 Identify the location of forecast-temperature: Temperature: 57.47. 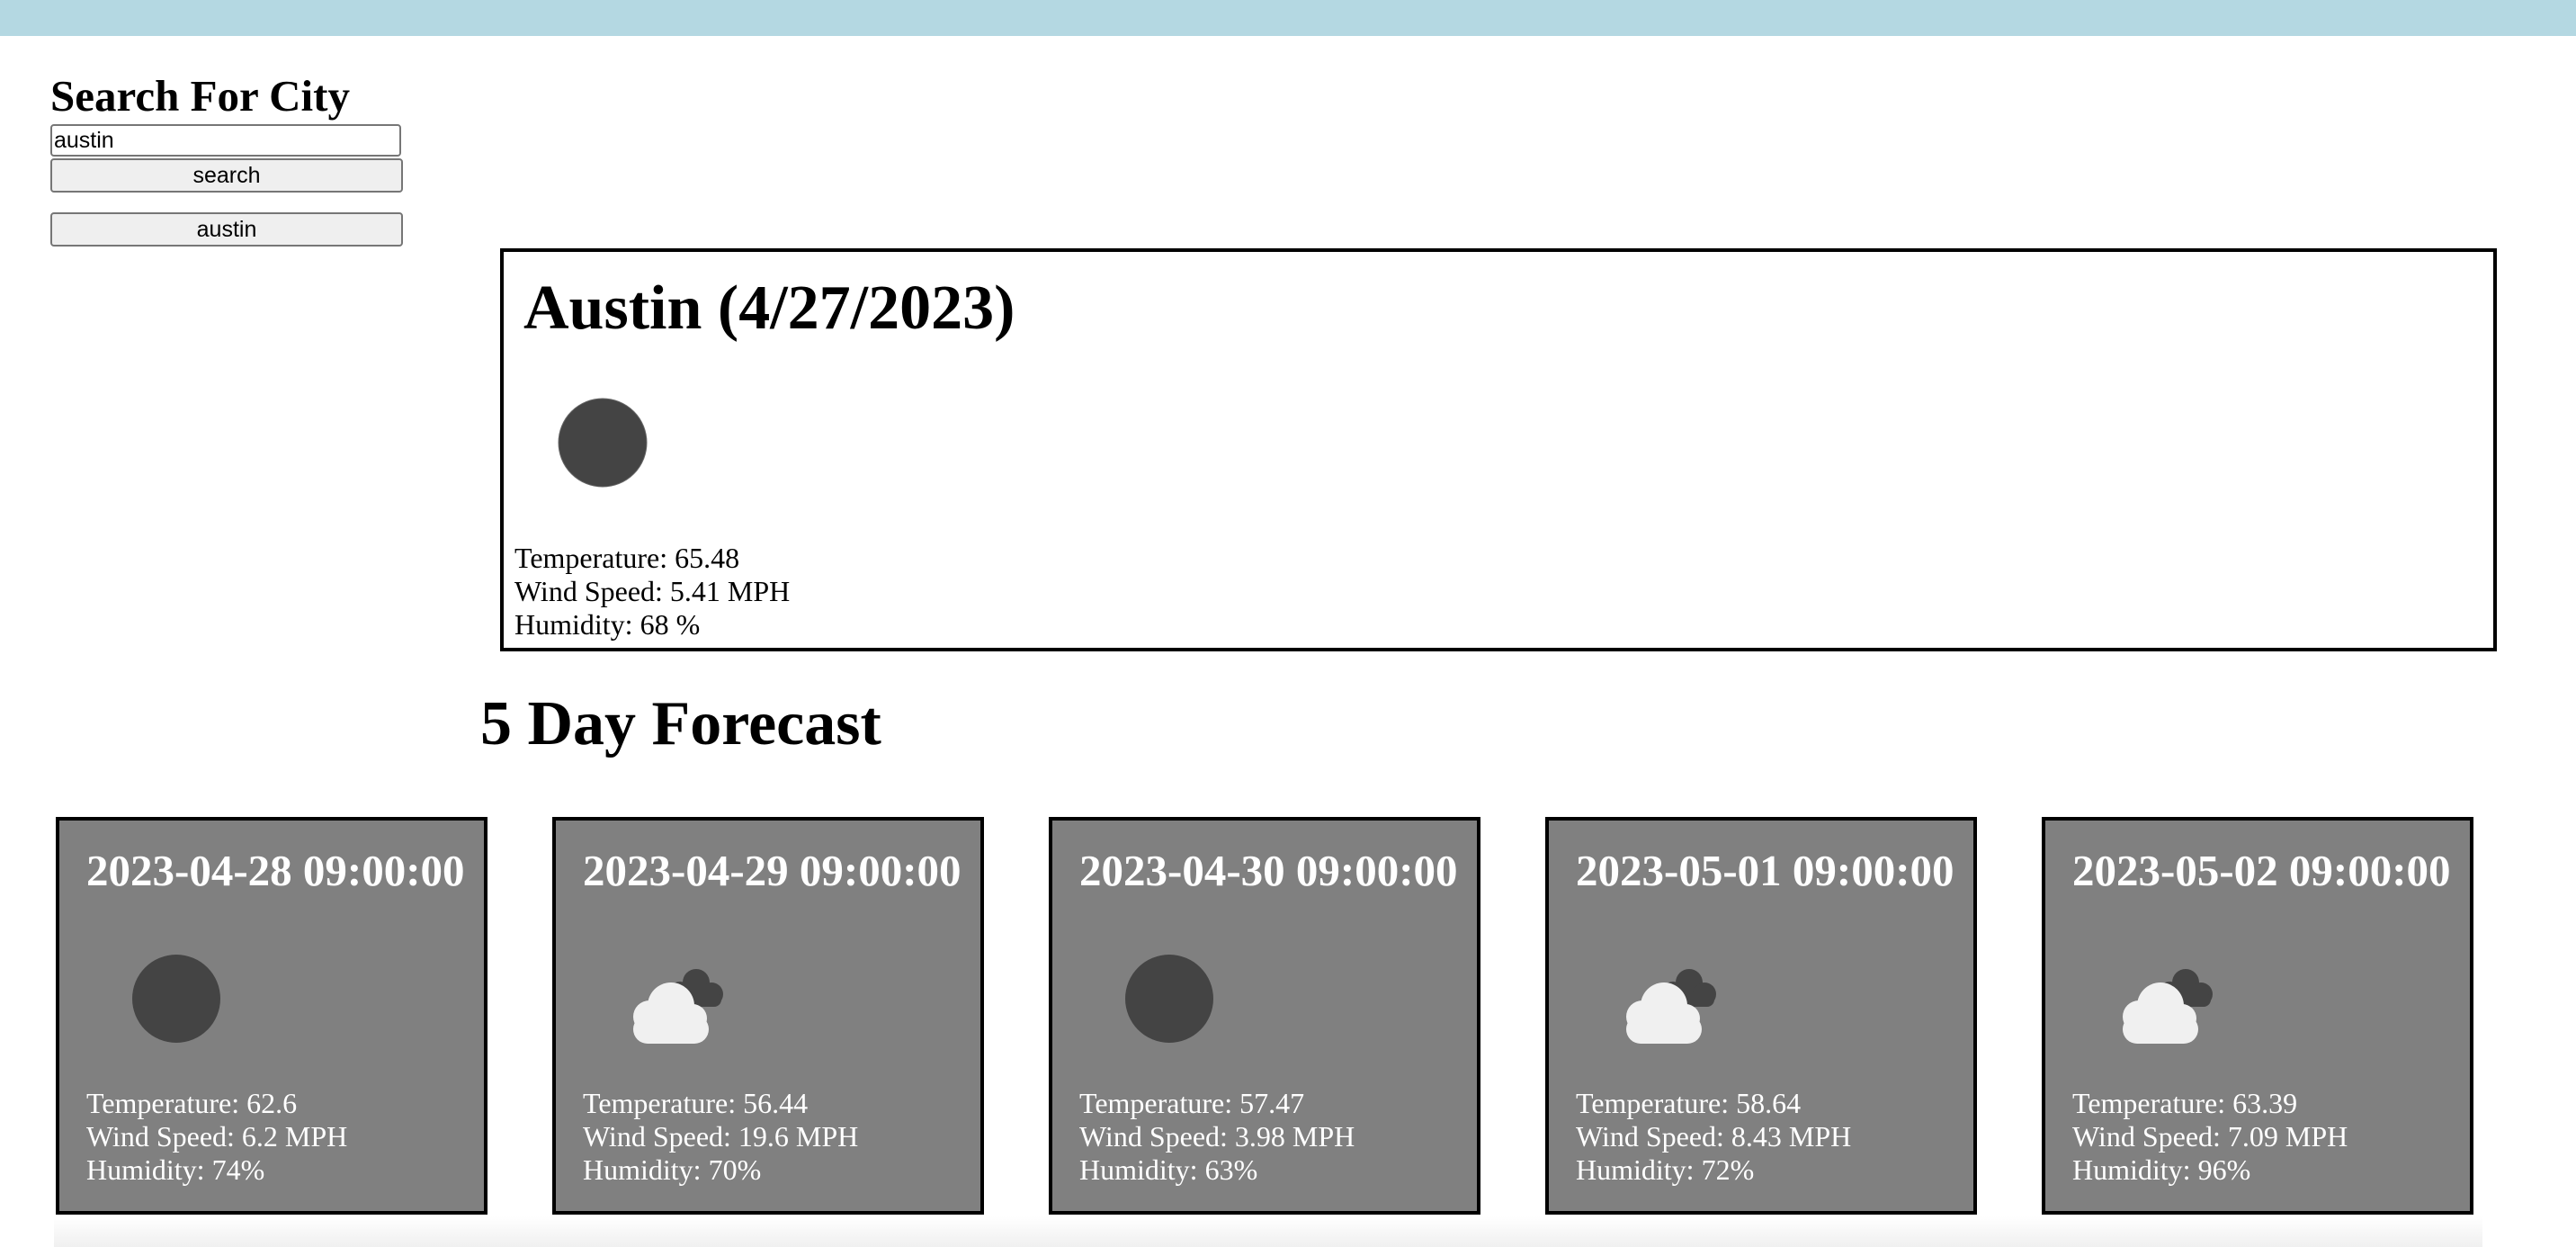
(1192, 1103).